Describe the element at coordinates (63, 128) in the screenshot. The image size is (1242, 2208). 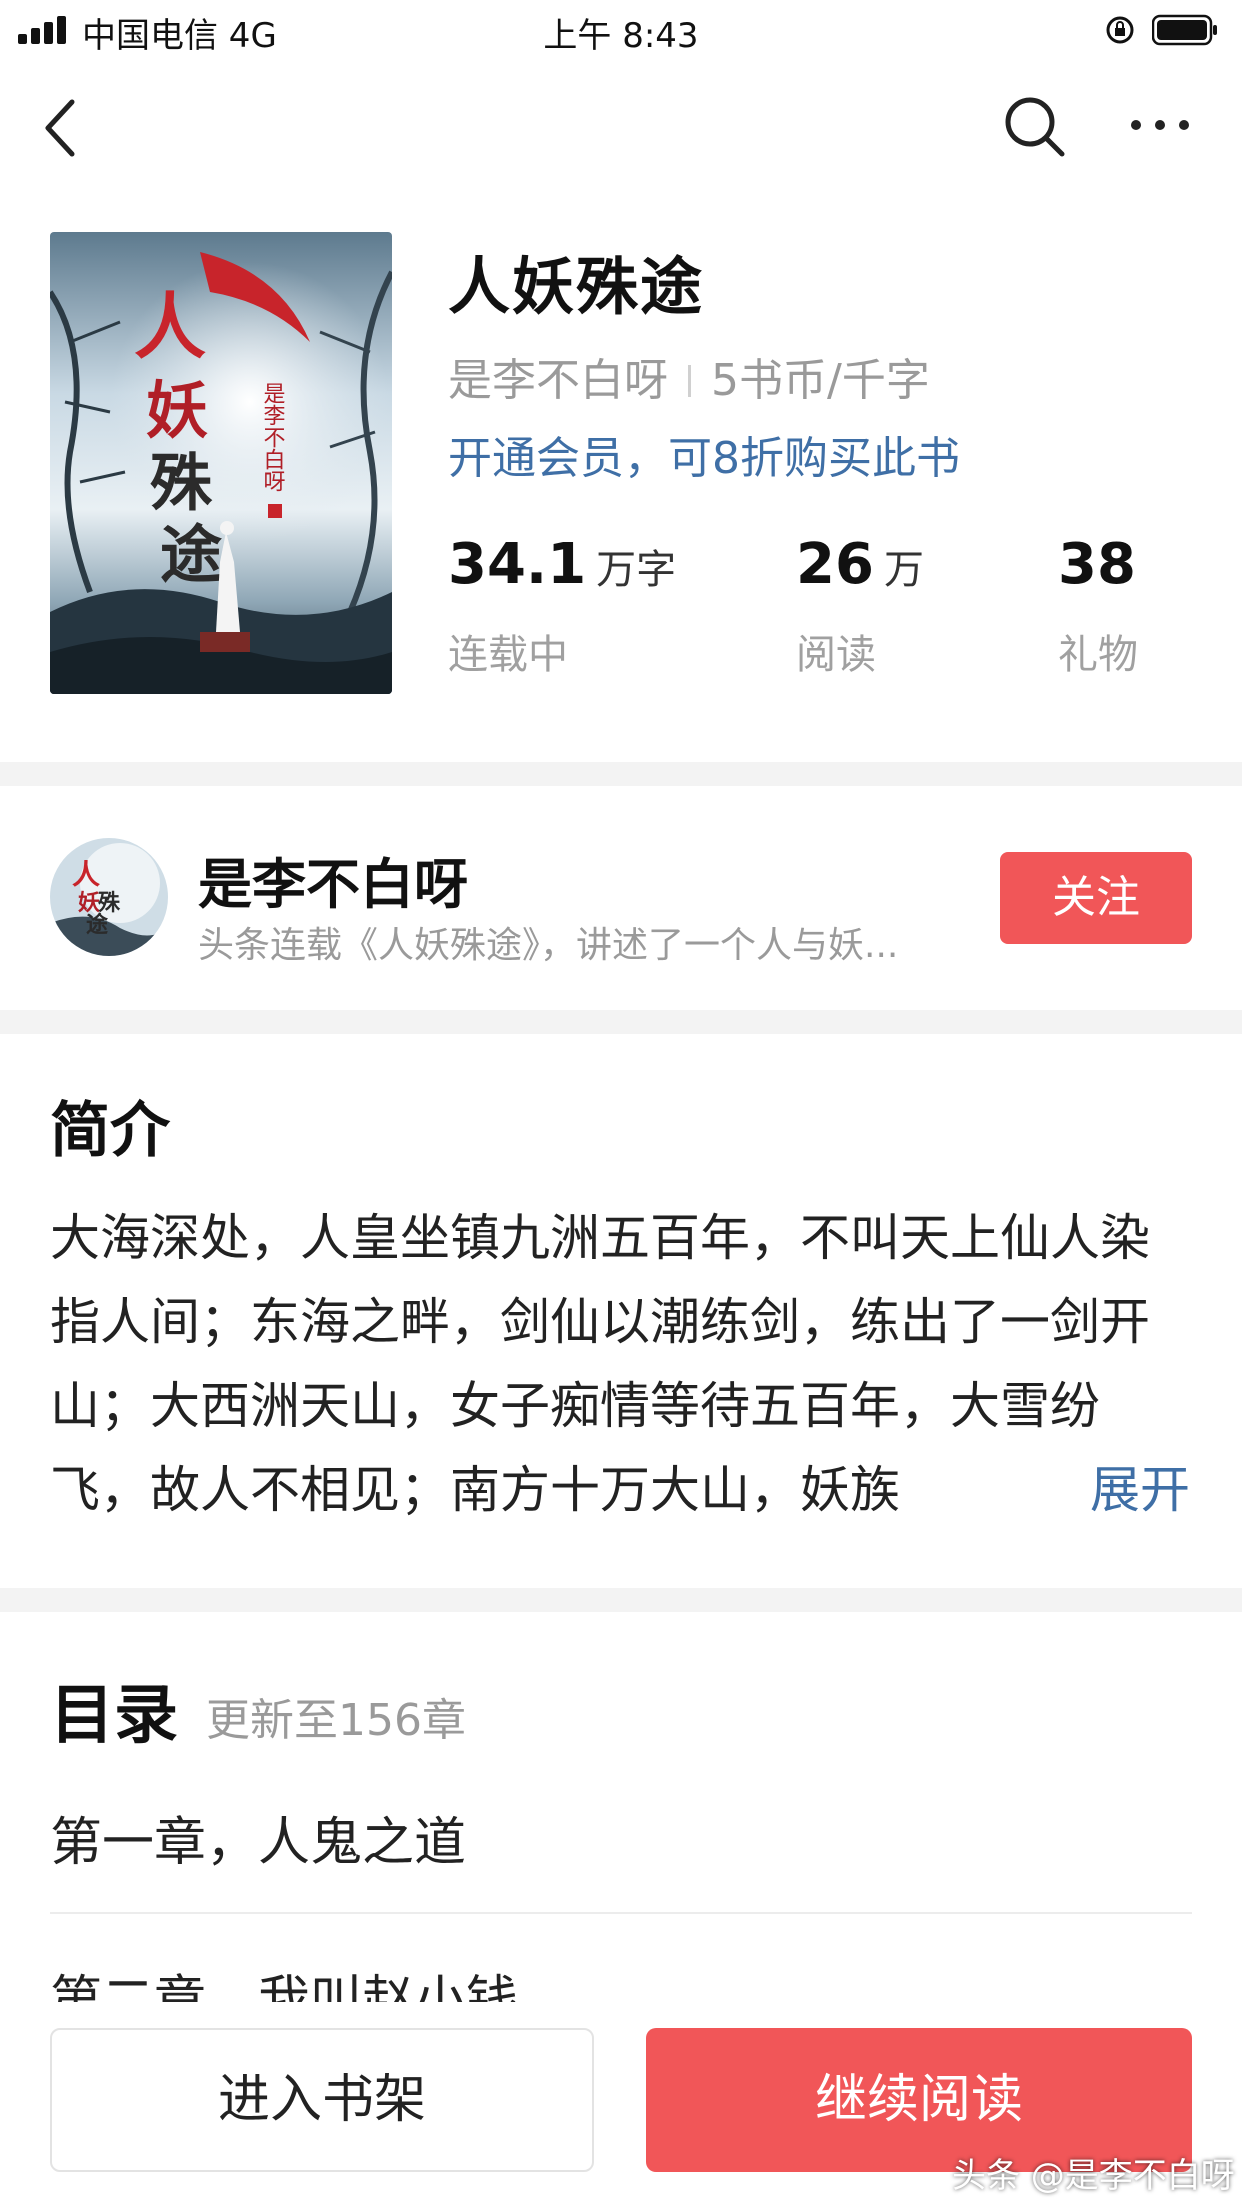
I see `back-icon` at that location.